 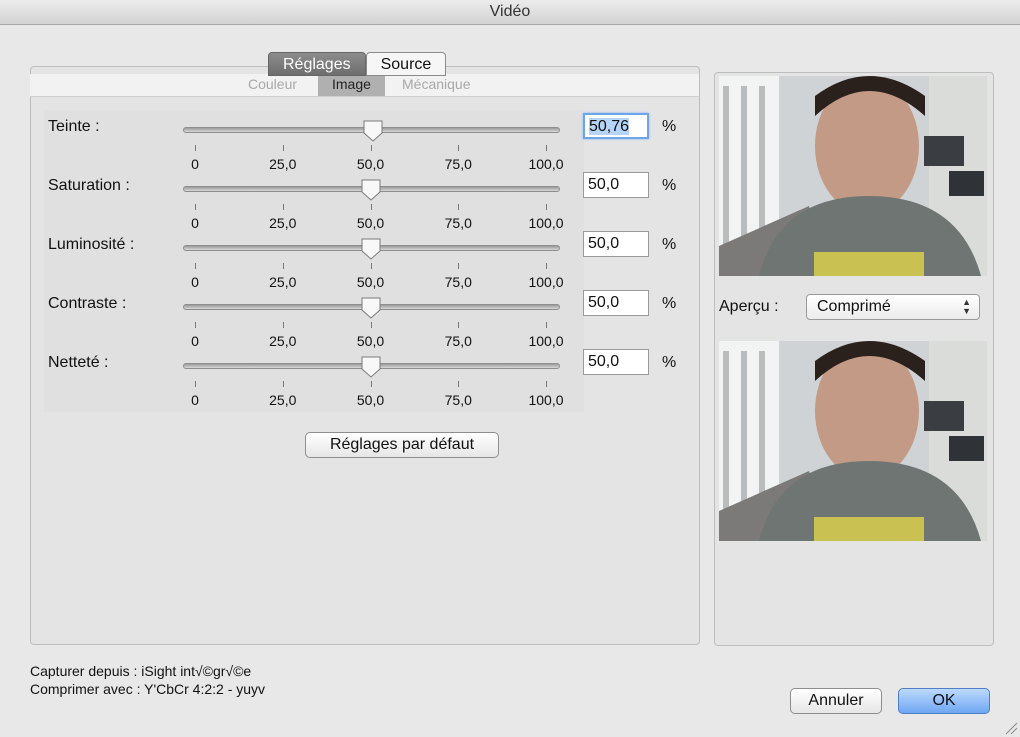 What do you see at coordinates (74, 126) in the screenshot?
I see `slider-label: Teinte :` at bounding box center [74, 126].